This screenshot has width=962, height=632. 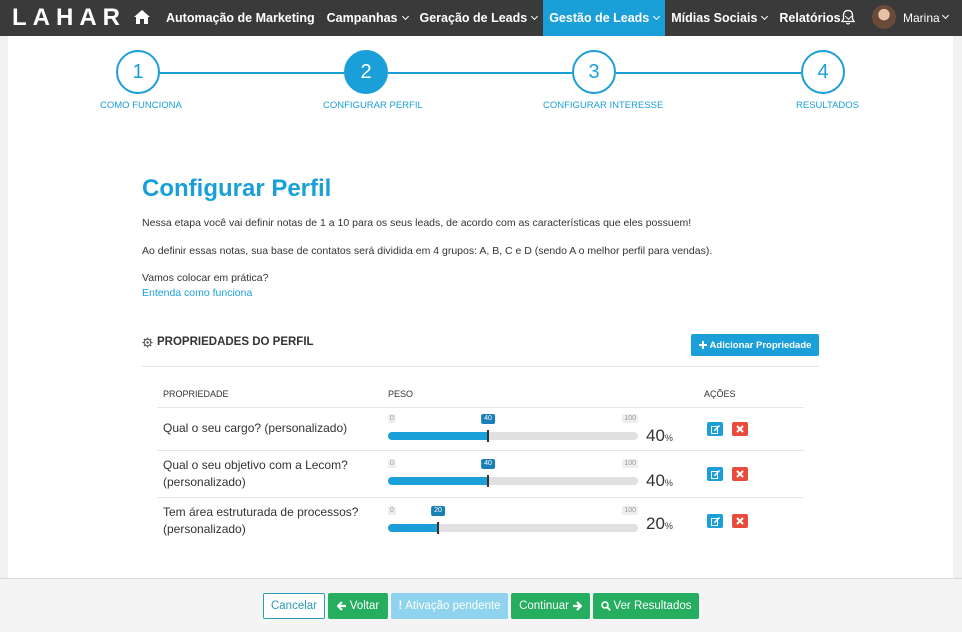 I want to click on nav-item-gestao-leads: Gestão de Leads, so click(x=604, y=18).